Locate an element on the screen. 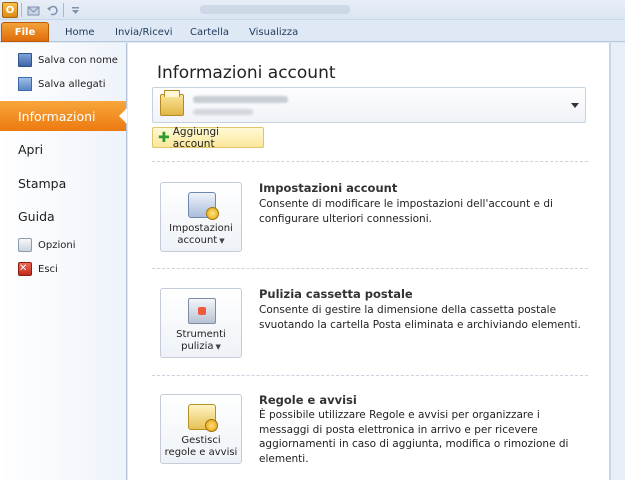 The image size is (625, 480). quick-access-toolbar: O is located at coordinates (42, 10).